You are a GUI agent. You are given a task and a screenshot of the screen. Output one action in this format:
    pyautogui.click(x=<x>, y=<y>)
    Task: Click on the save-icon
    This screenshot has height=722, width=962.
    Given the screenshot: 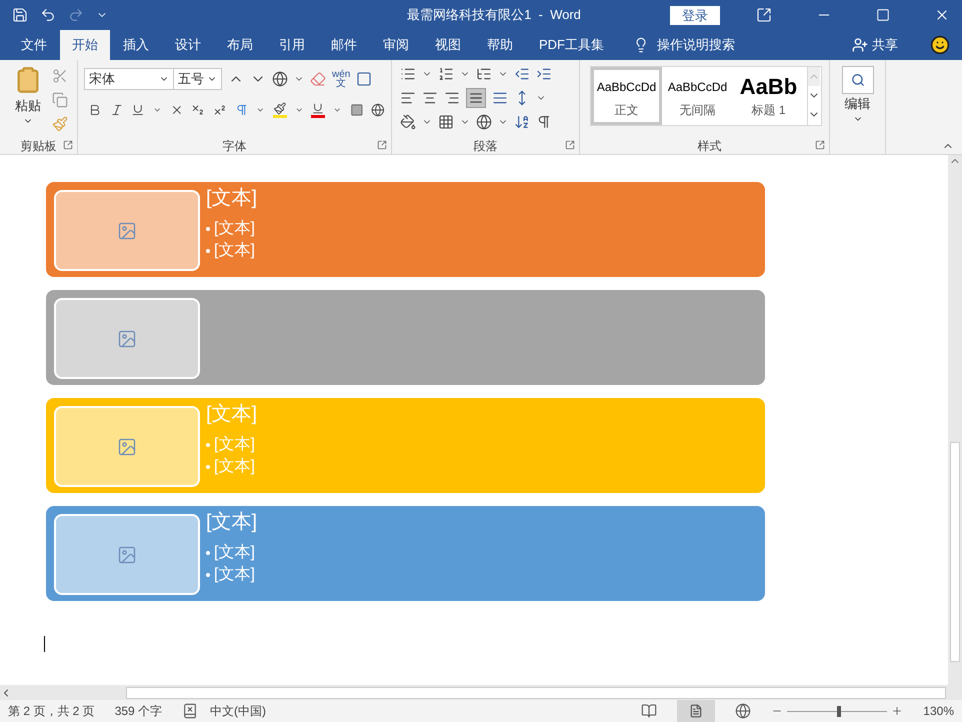 What is the action you would take?
    pyautogui.click(x=20, y=15)
    